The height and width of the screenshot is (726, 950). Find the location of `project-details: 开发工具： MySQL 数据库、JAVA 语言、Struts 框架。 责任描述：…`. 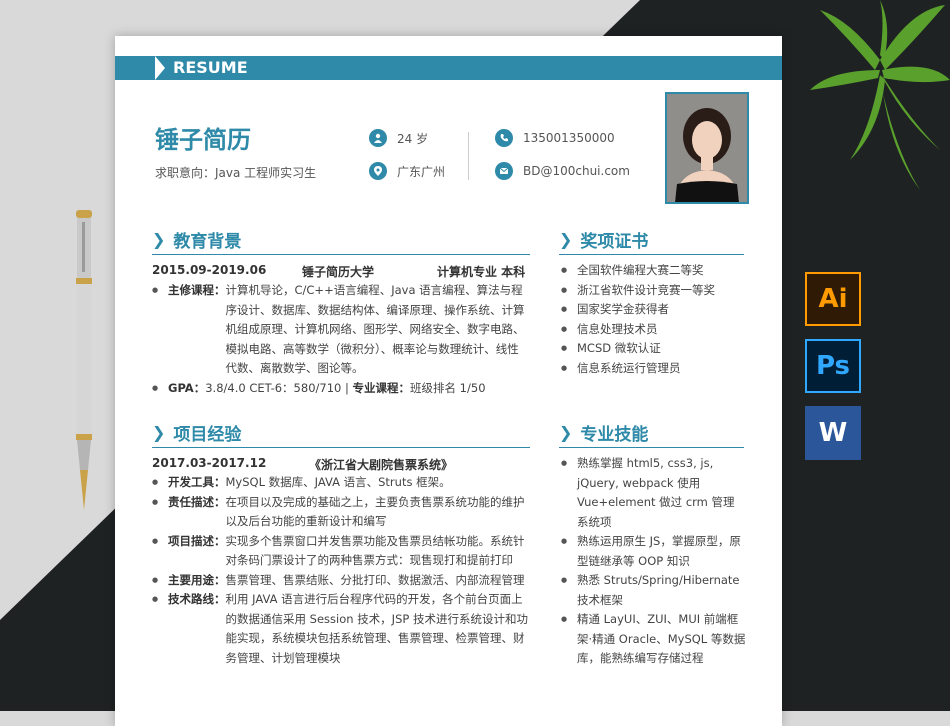

project-details: 开发工具： MySQL 数据库、JAVA 语言、Struts 框架。 责任描述：… is located at coordinates (341, 570).